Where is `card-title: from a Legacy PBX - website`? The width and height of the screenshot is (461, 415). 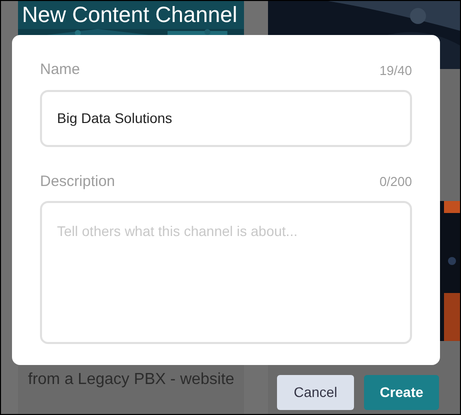
card-title: from a Legacy PBX - website is located at coordinates (131, 380).